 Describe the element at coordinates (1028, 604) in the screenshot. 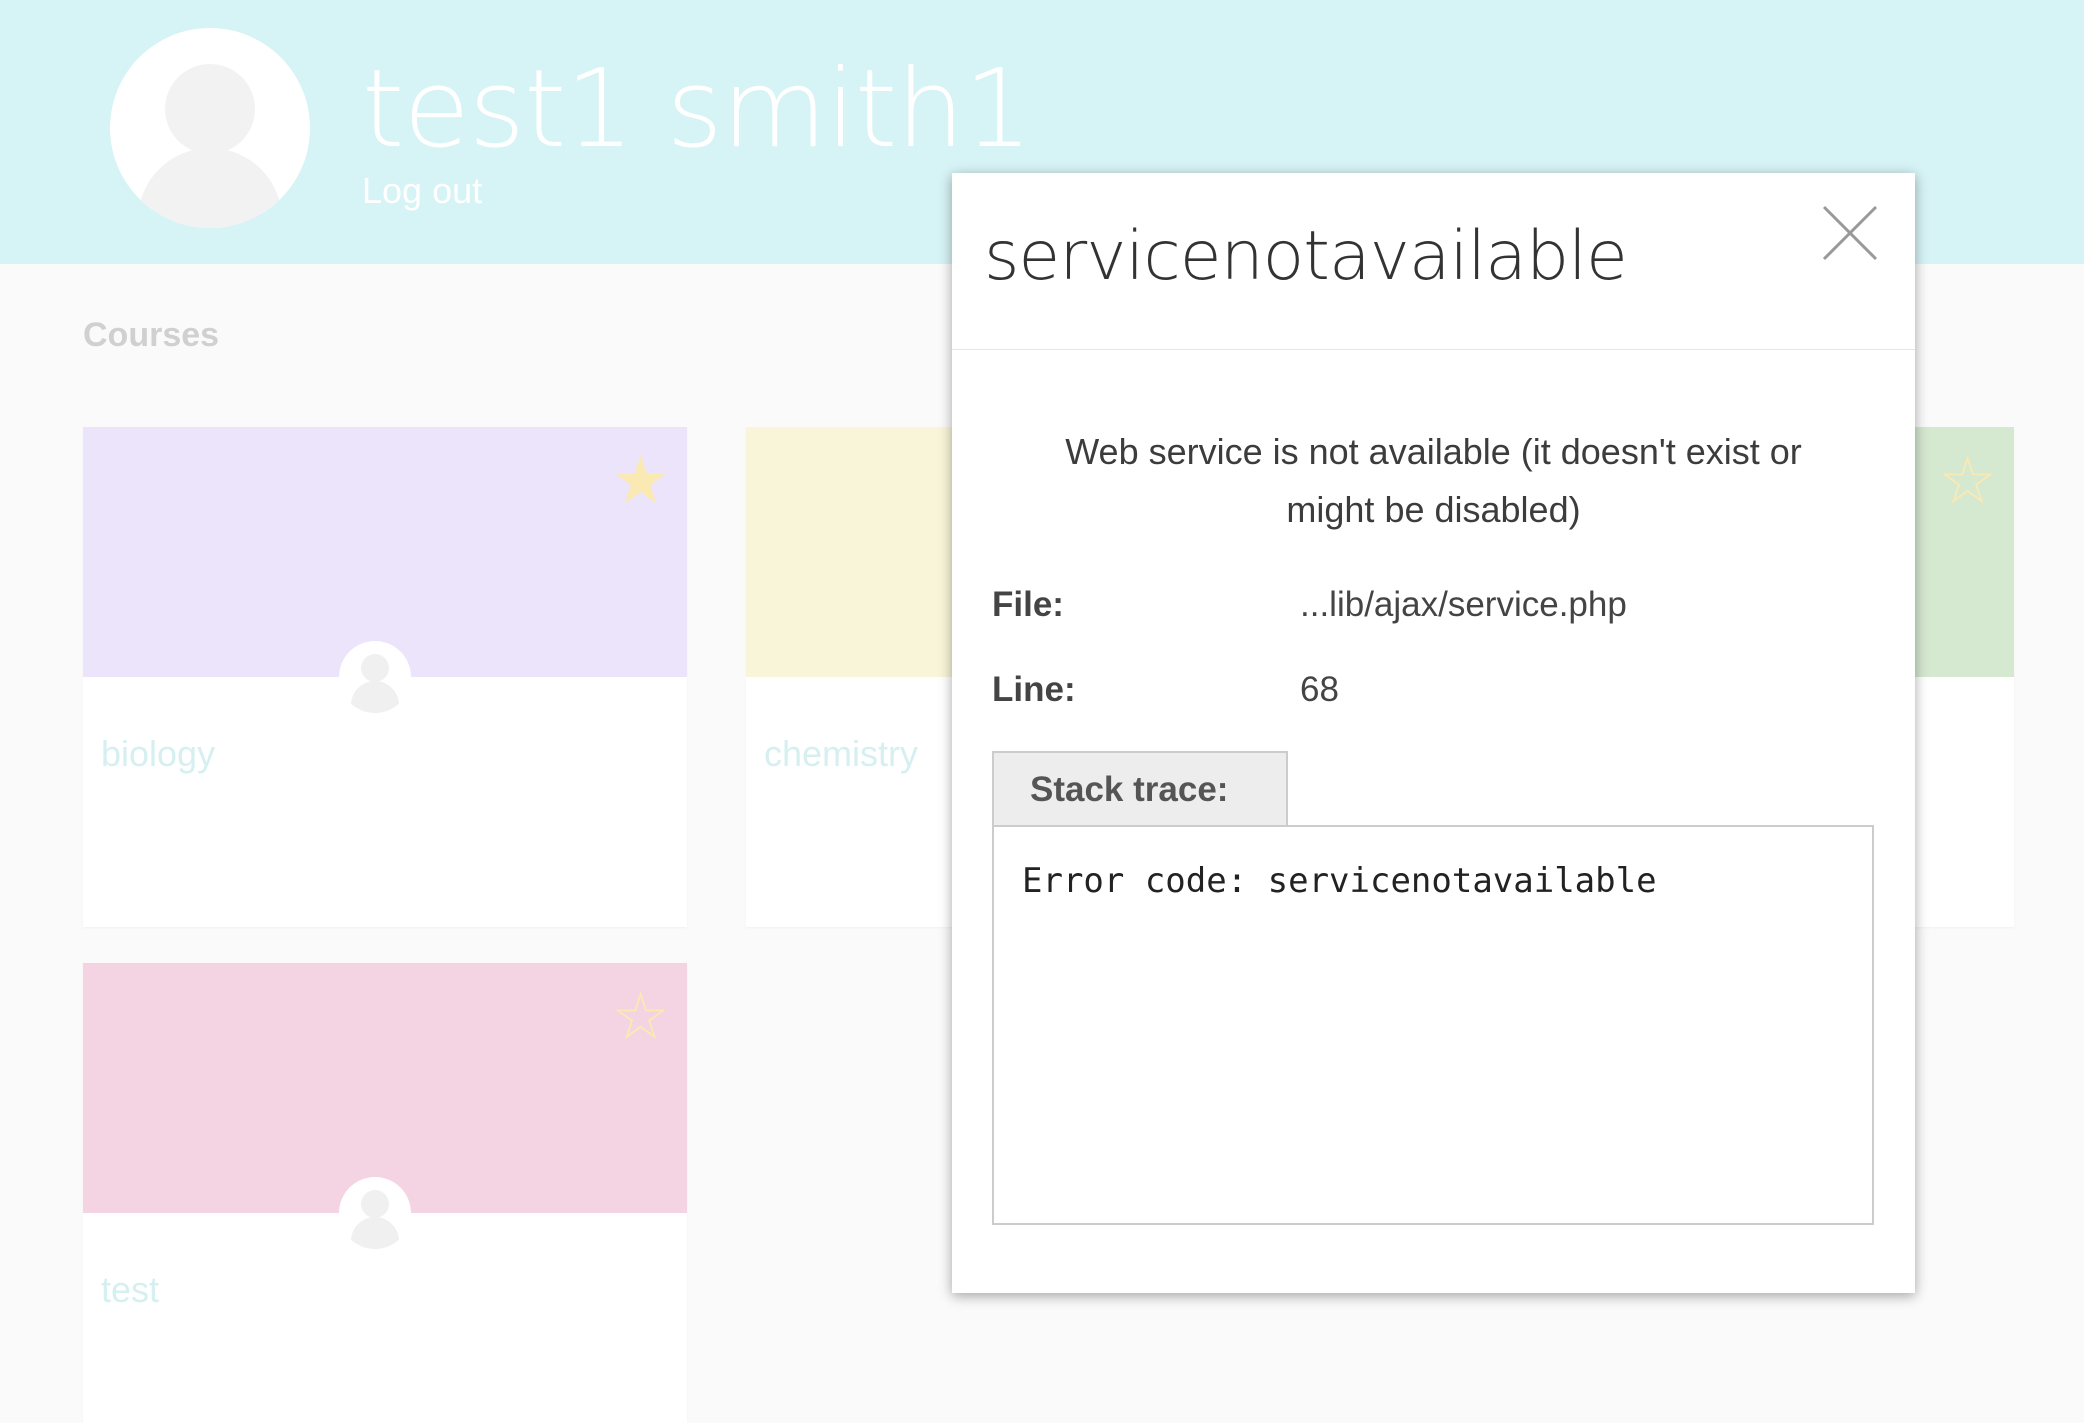

I see `file-label: File:` at that location.